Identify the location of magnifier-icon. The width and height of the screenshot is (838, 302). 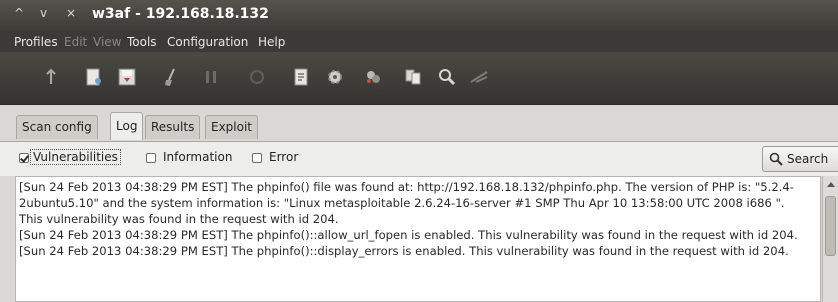
(776, 159).